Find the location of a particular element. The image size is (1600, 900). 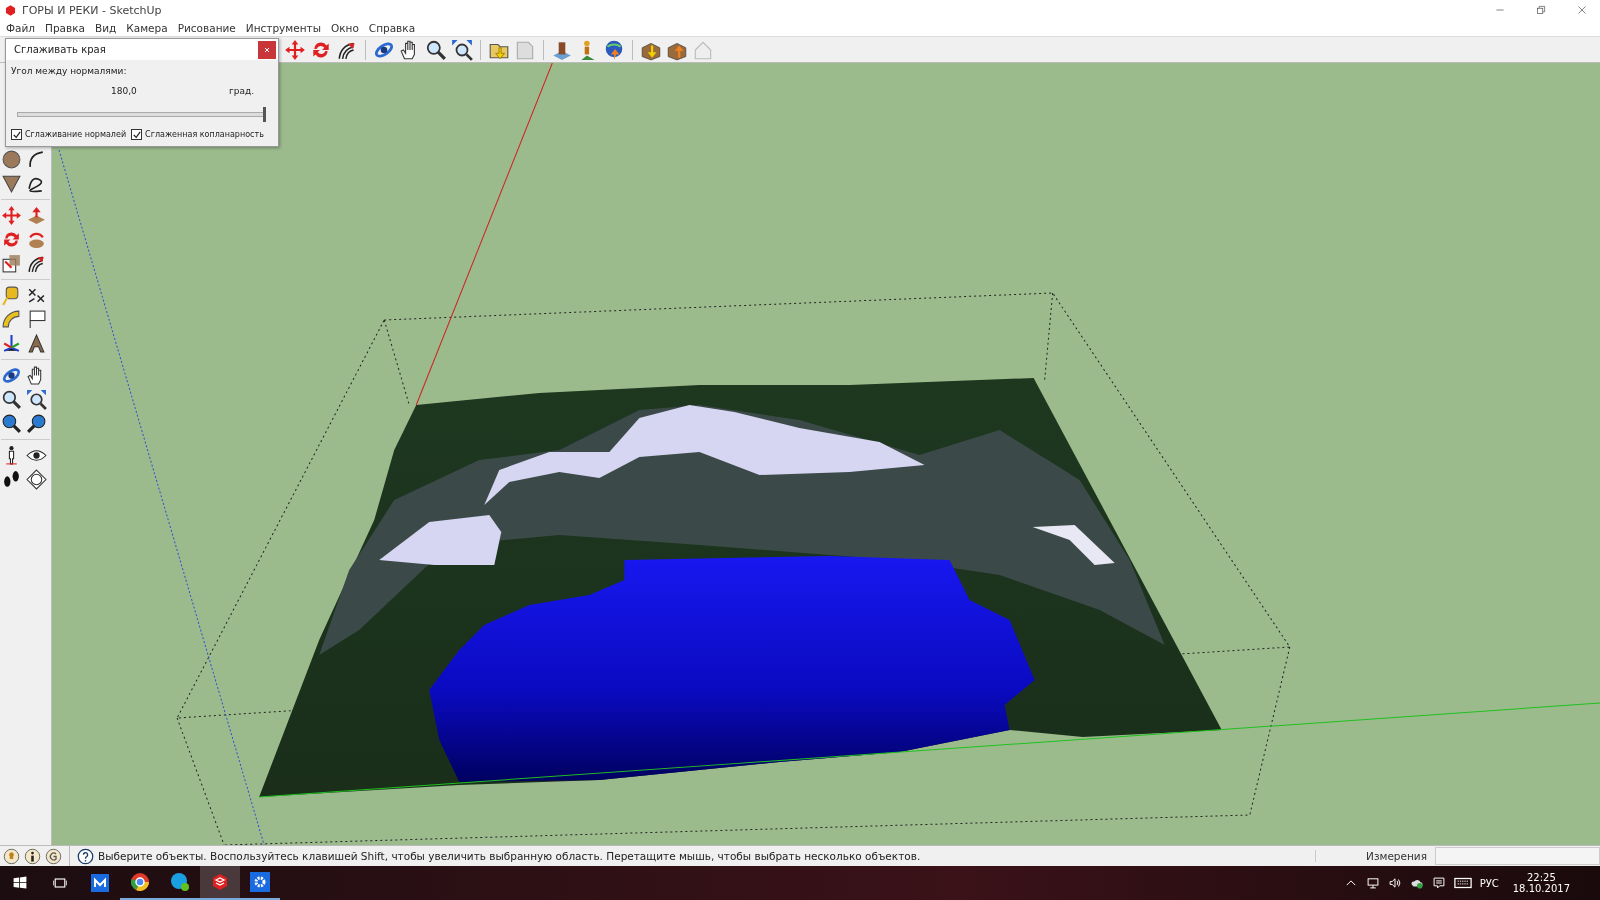

measurements-label: Измерения is located at coordinates (1373, 856).